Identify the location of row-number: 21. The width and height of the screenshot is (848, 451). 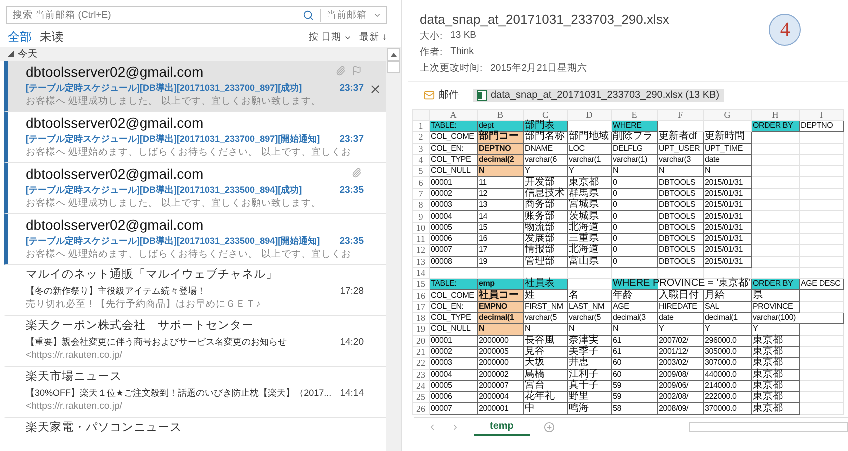
(421, 352).